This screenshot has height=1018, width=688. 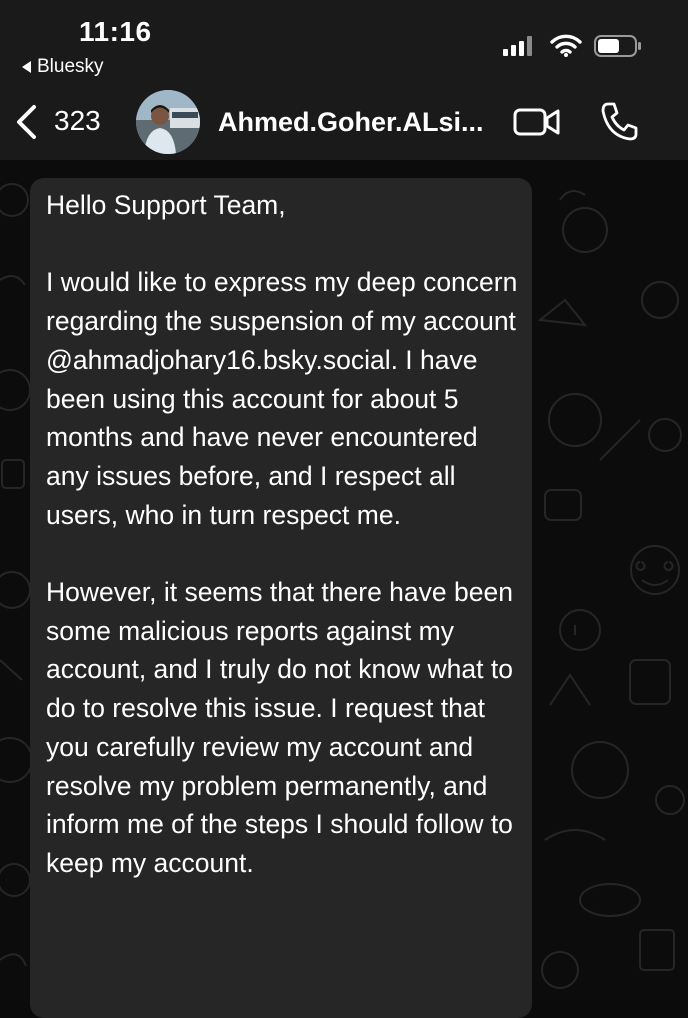 What do you see at coordinates (166, 205) in the screenshot?
I see `message-greeting: Hello Support Team,` at bounding box center [166, 205].